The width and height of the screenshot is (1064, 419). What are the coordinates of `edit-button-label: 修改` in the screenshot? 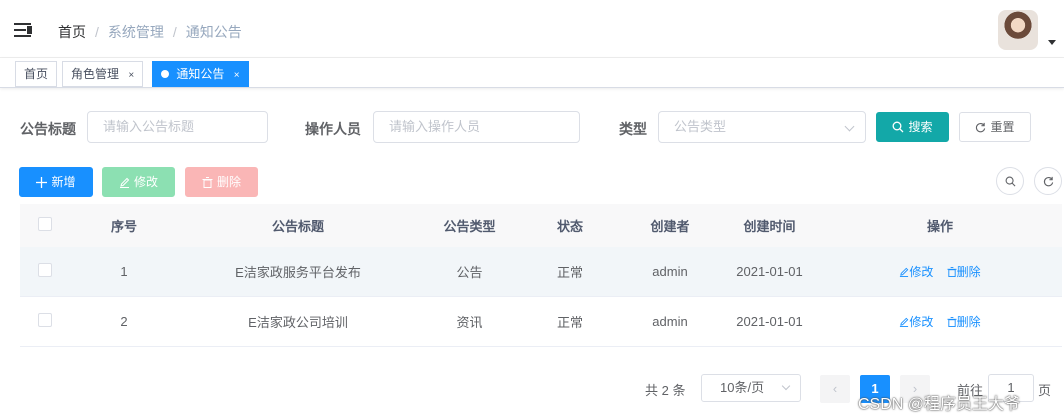 It's located at (145, 182).